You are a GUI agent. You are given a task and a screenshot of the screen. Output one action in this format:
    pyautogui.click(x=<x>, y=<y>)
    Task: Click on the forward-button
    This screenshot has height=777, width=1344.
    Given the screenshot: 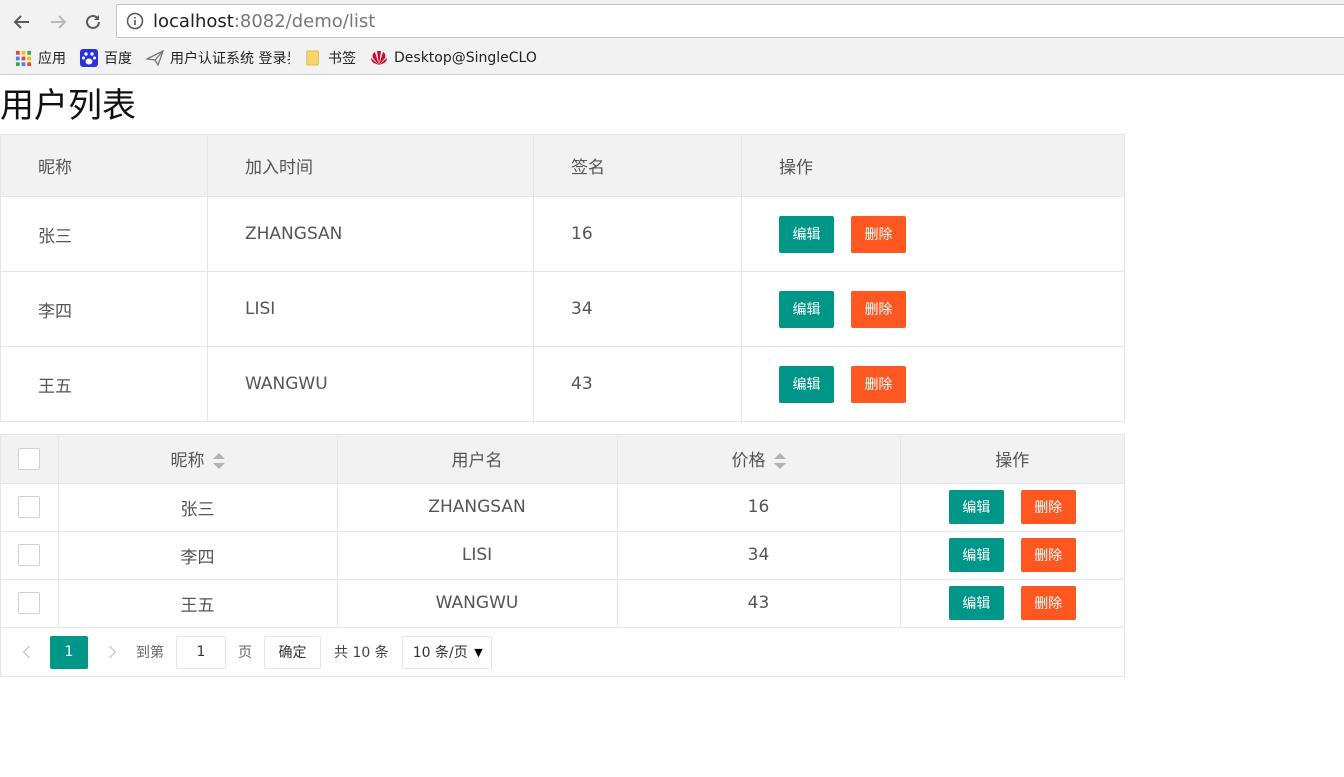 What is the action you would take?
    pyautogui.click(x=58, y=22)
    